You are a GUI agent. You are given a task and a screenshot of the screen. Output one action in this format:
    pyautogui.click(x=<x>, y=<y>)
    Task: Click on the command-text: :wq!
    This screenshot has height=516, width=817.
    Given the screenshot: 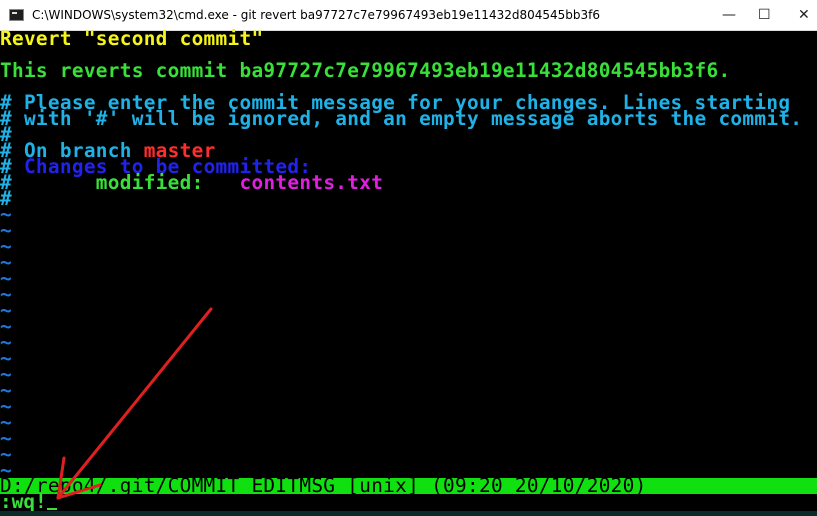 What is the action you would take?
    pyautogui.click(x=23, y=501)
    